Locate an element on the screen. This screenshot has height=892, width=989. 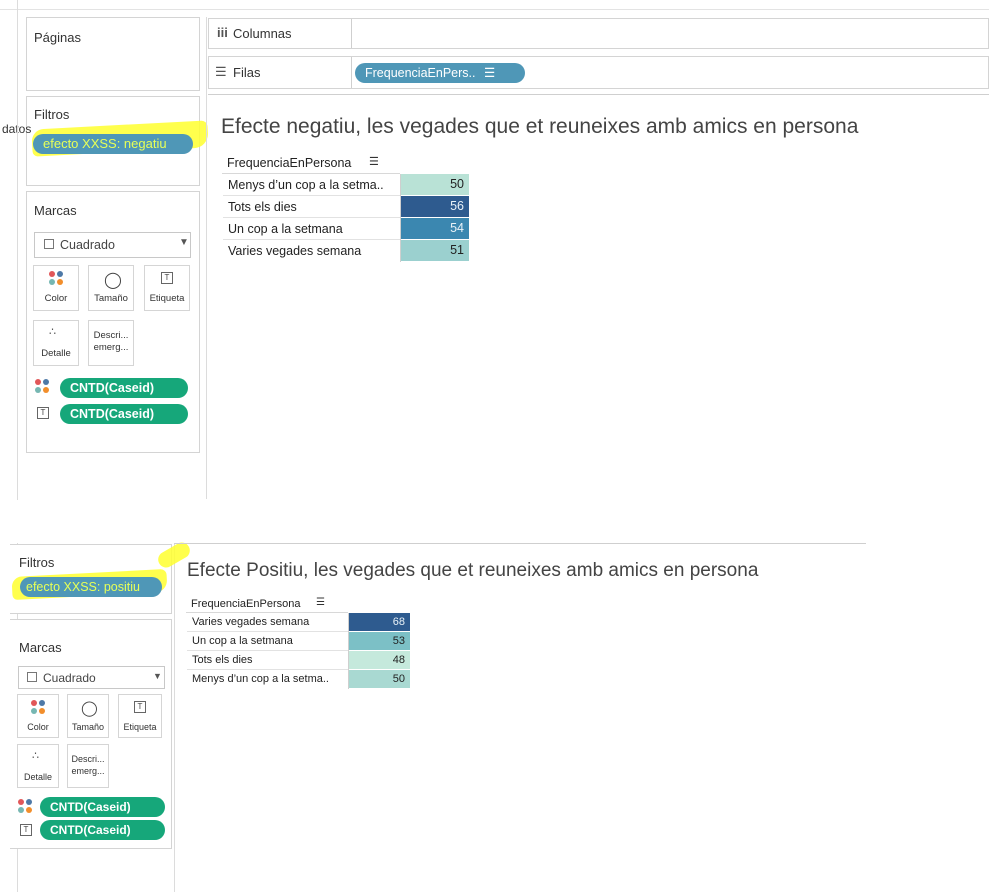
rows-label: Filas is located at coordinates (247, 72).